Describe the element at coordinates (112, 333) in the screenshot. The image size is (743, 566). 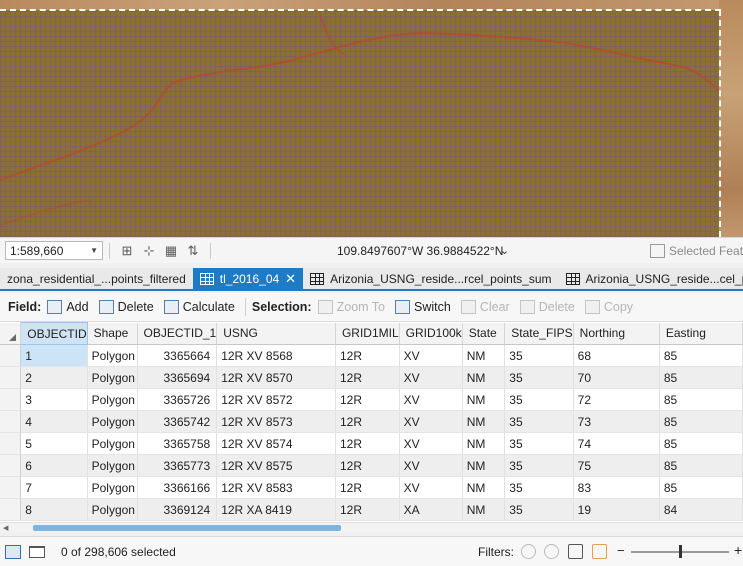
I see `column-header-shape: Shape` at that location.